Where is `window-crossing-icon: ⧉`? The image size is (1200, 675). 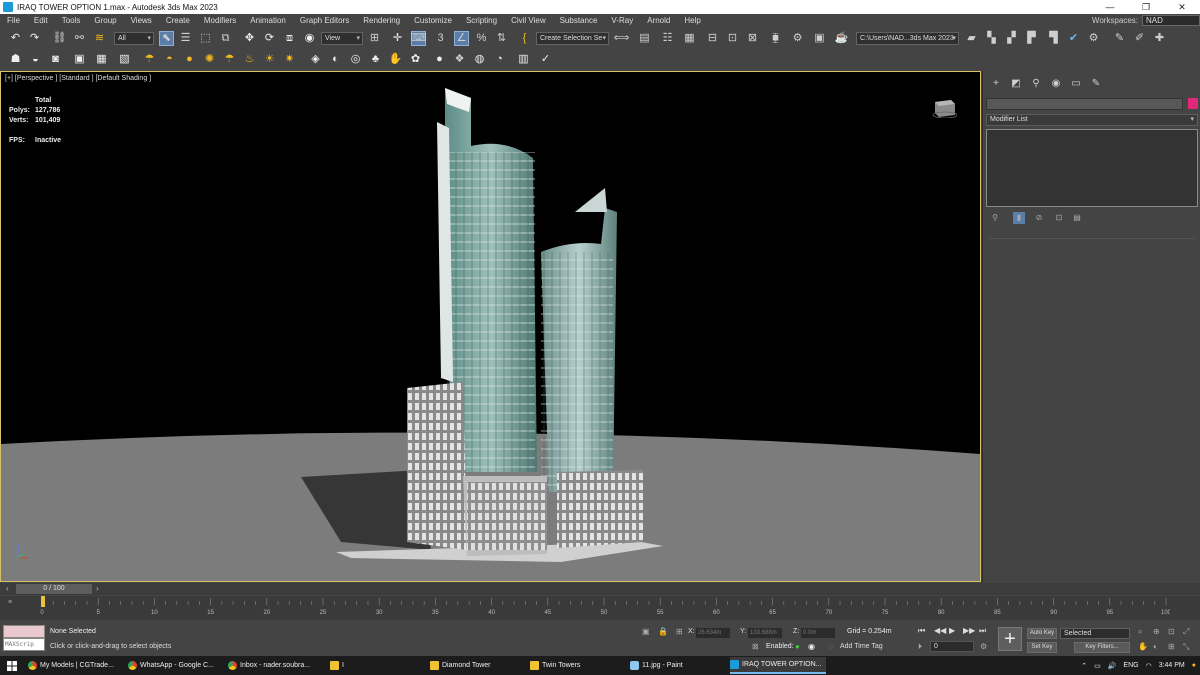
window-crossing-icon: ⧉ is located at coordinates (225, 38).